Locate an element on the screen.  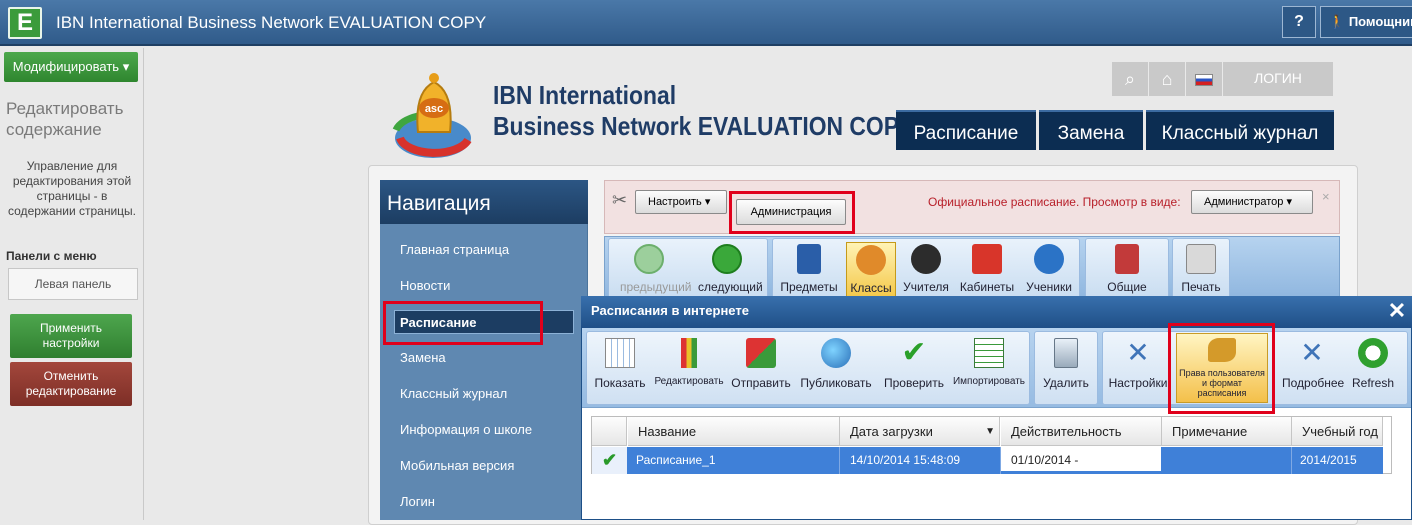
cell-name: Расписание_1 is located at coordinates (734, 460).